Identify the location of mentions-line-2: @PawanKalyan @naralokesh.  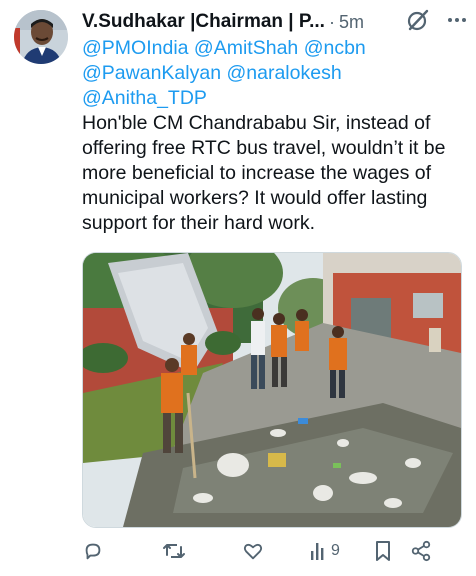
(274, 73).